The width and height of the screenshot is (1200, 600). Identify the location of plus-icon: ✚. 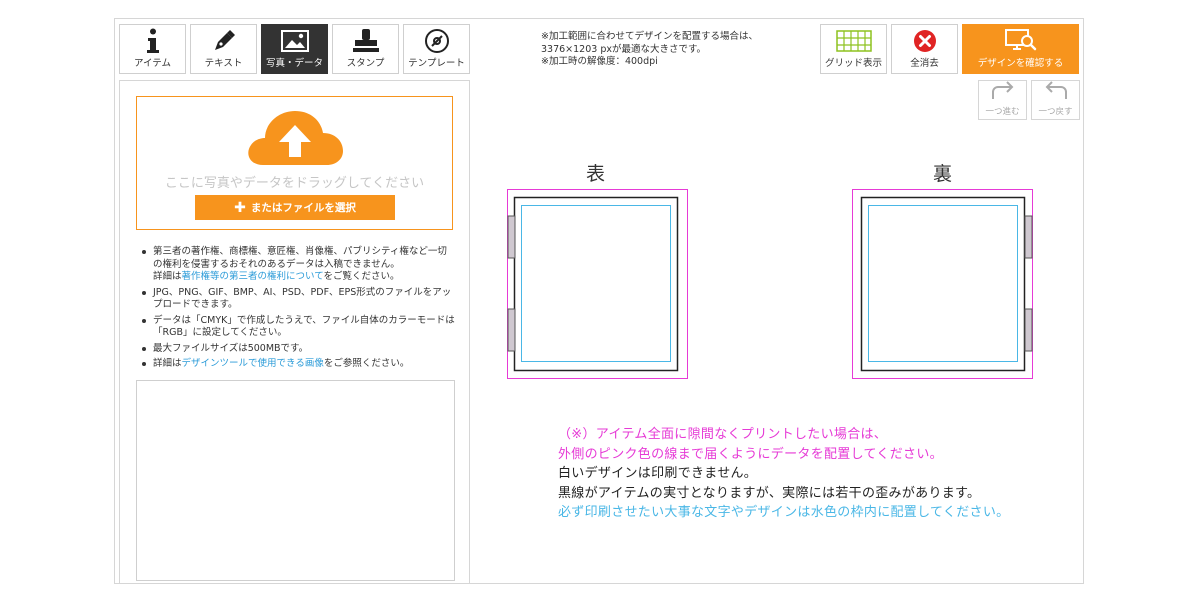
(240, 207).